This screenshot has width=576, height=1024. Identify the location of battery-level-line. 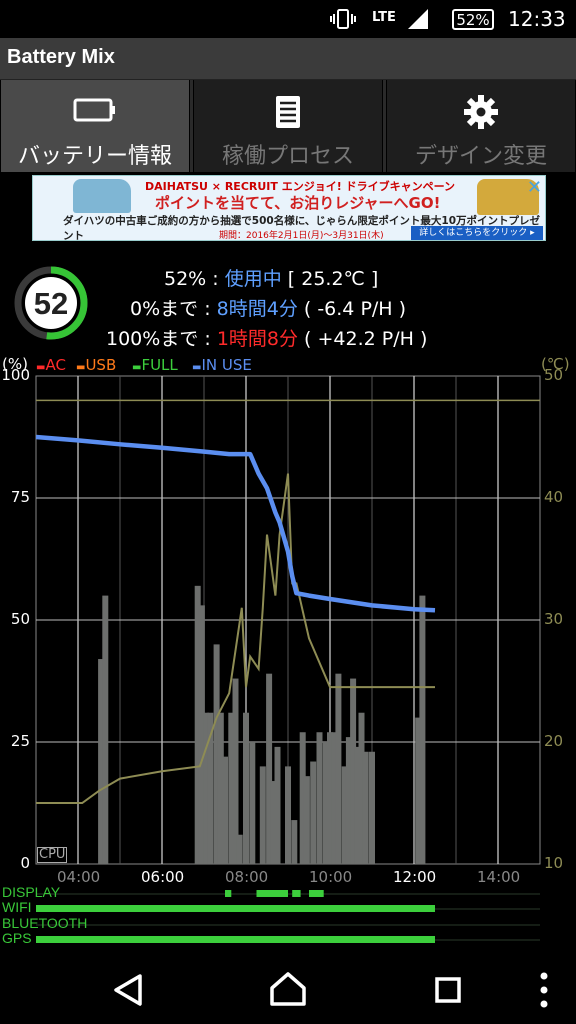
(235, 523).